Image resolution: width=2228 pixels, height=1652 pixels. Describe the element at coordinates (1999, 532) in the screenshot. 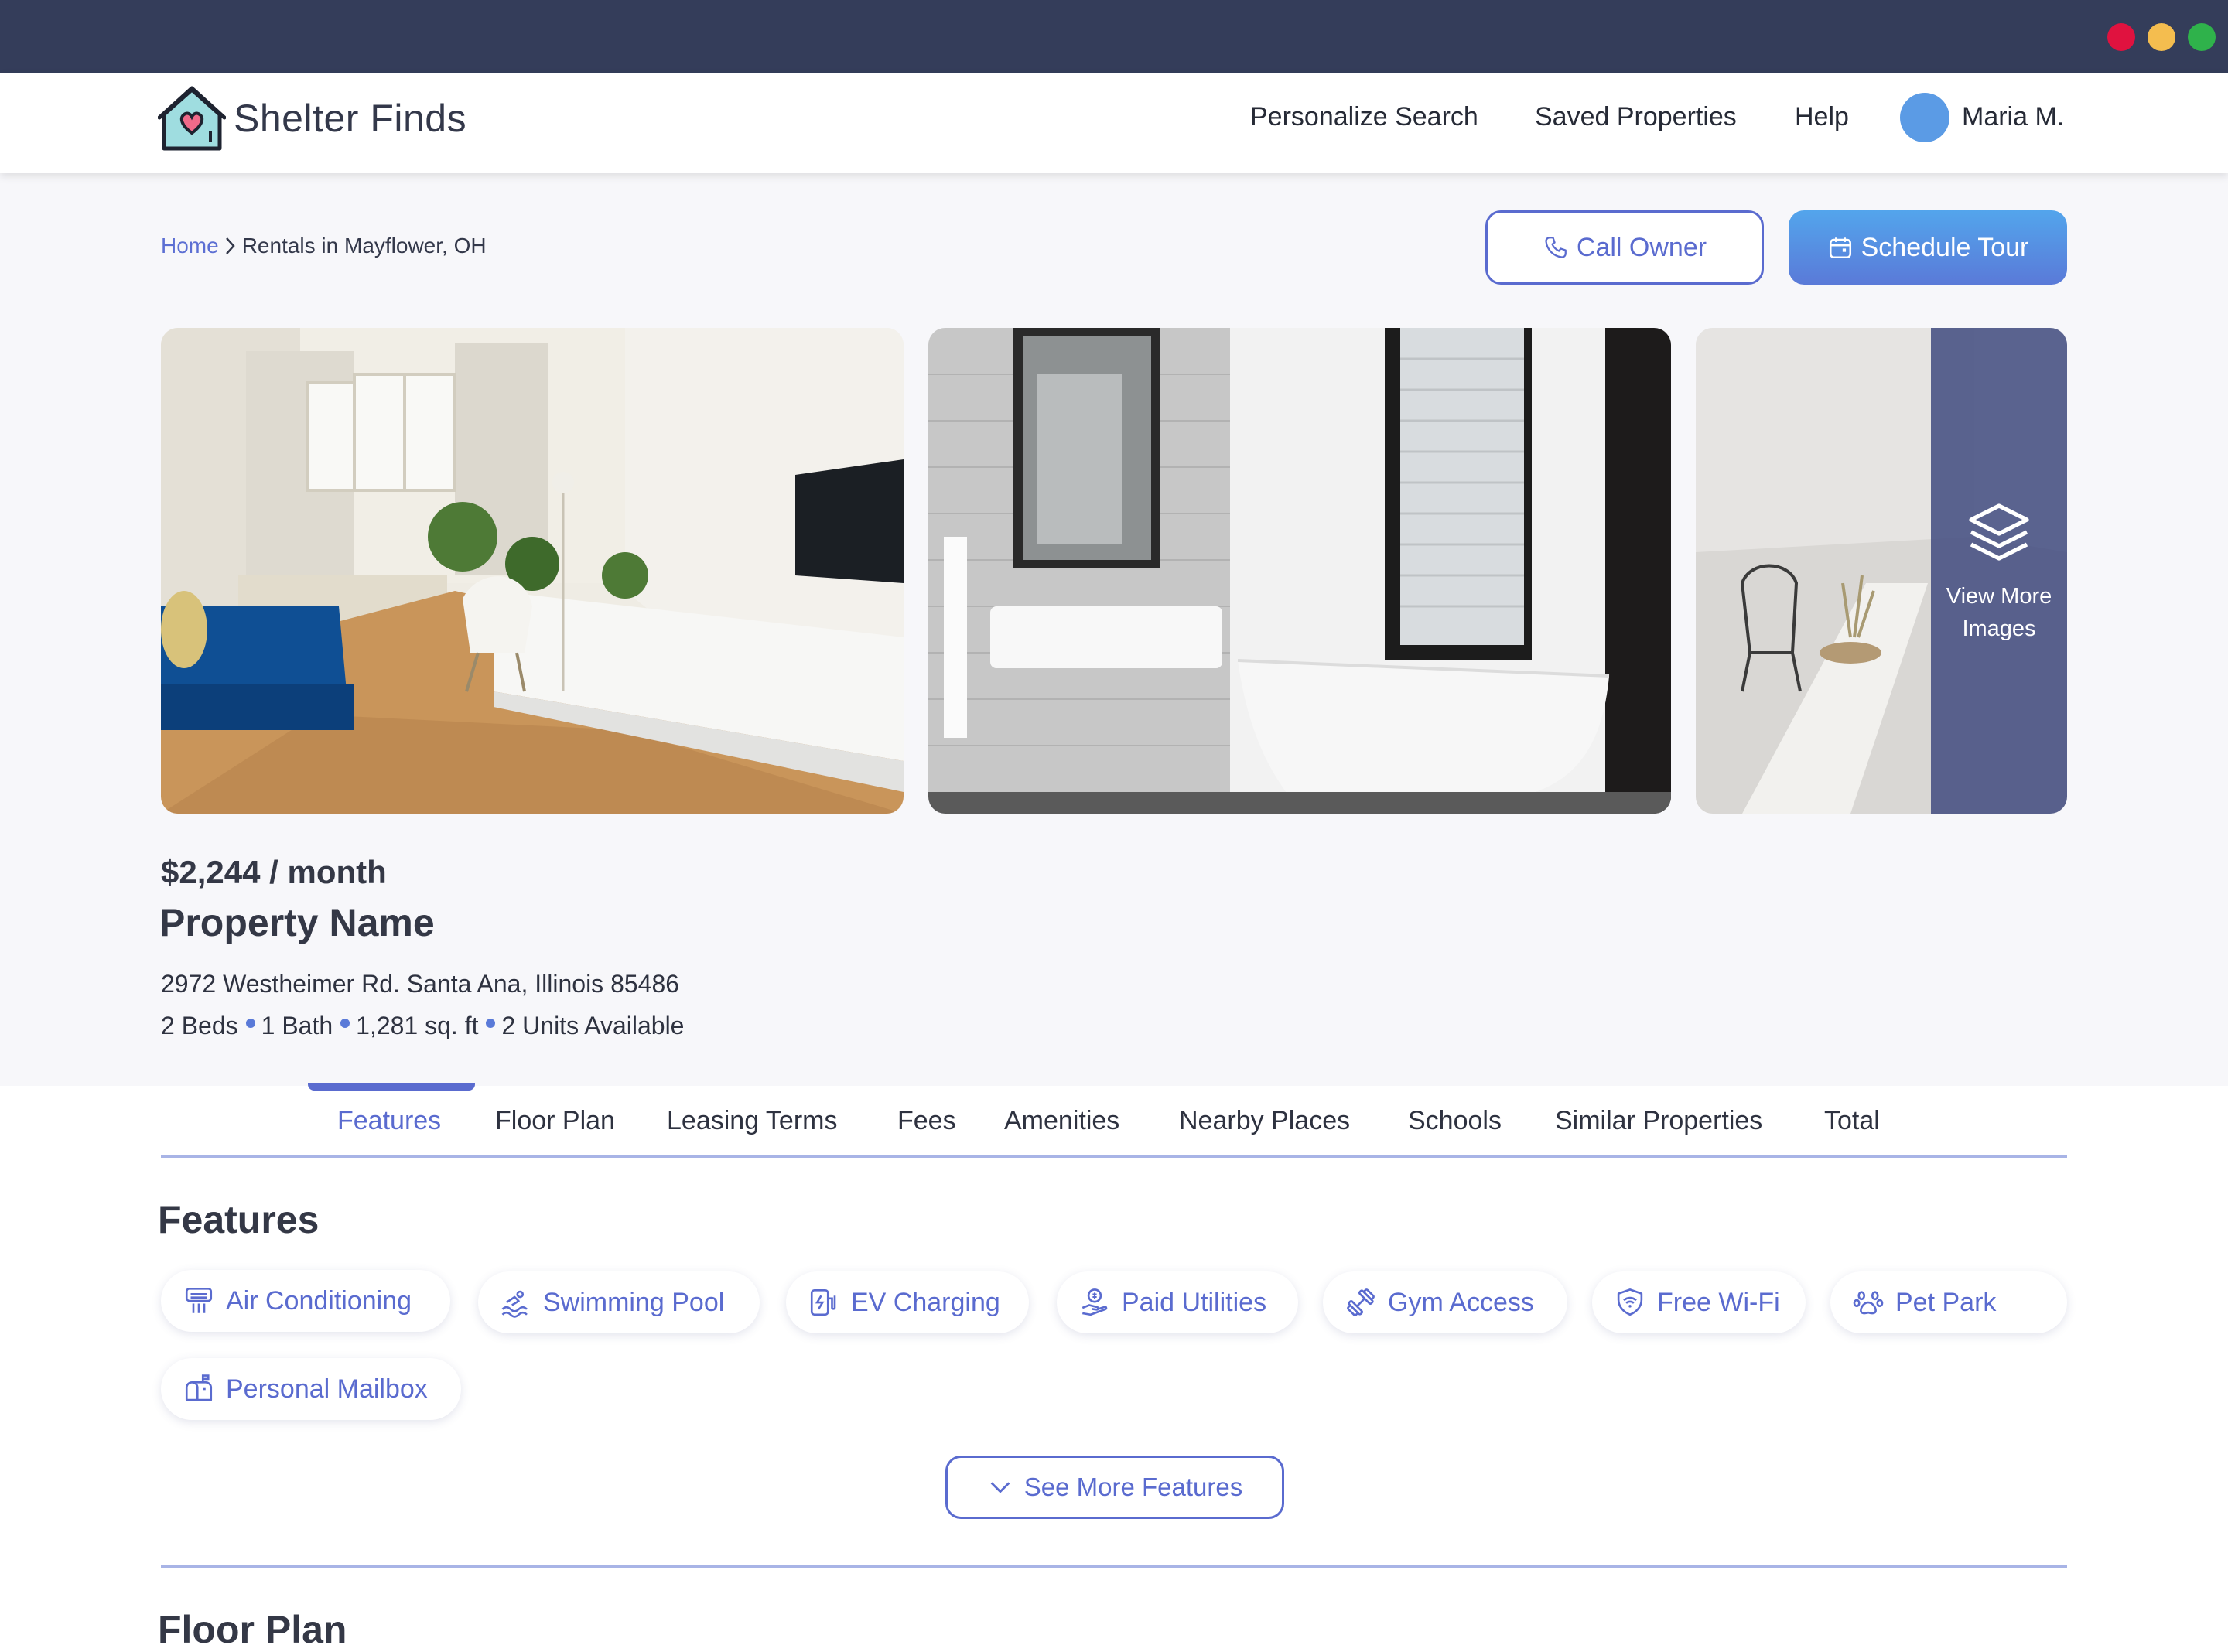

I see `layers-icon` at that location.